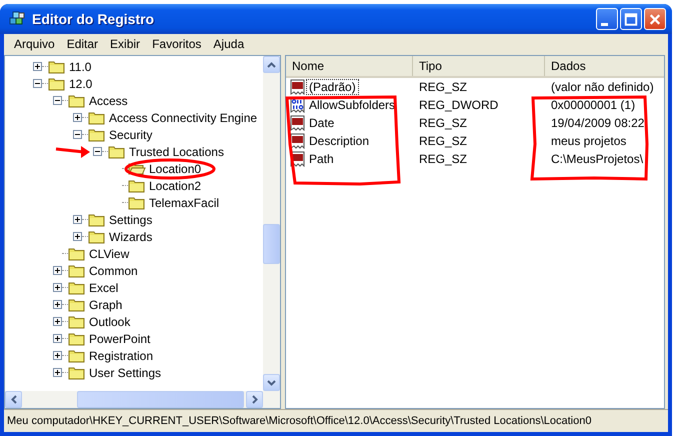 The height and width of the screenshot is (436, 675). Describe the element at coordinates (121, 355) in the screenshot. I see `tree-item: Registration` at that location.